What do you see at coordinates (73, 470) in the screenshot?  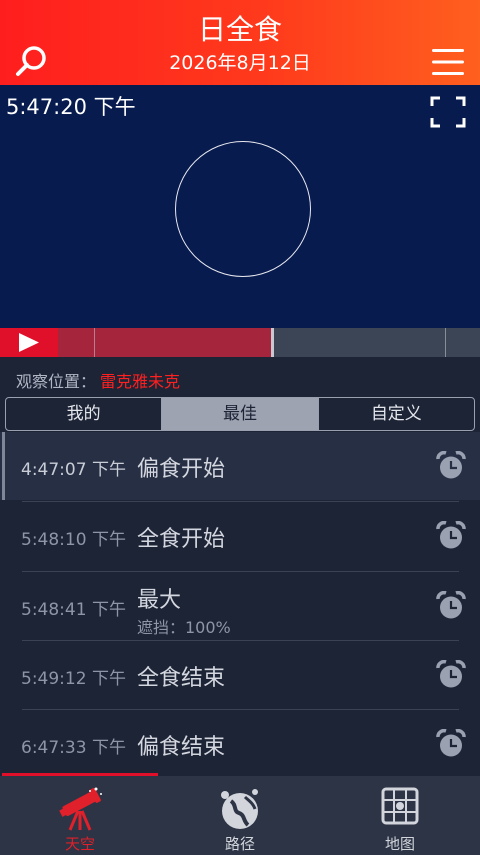 I see `event-time: 4:47:07 下午` at bounding box center [73, 470].